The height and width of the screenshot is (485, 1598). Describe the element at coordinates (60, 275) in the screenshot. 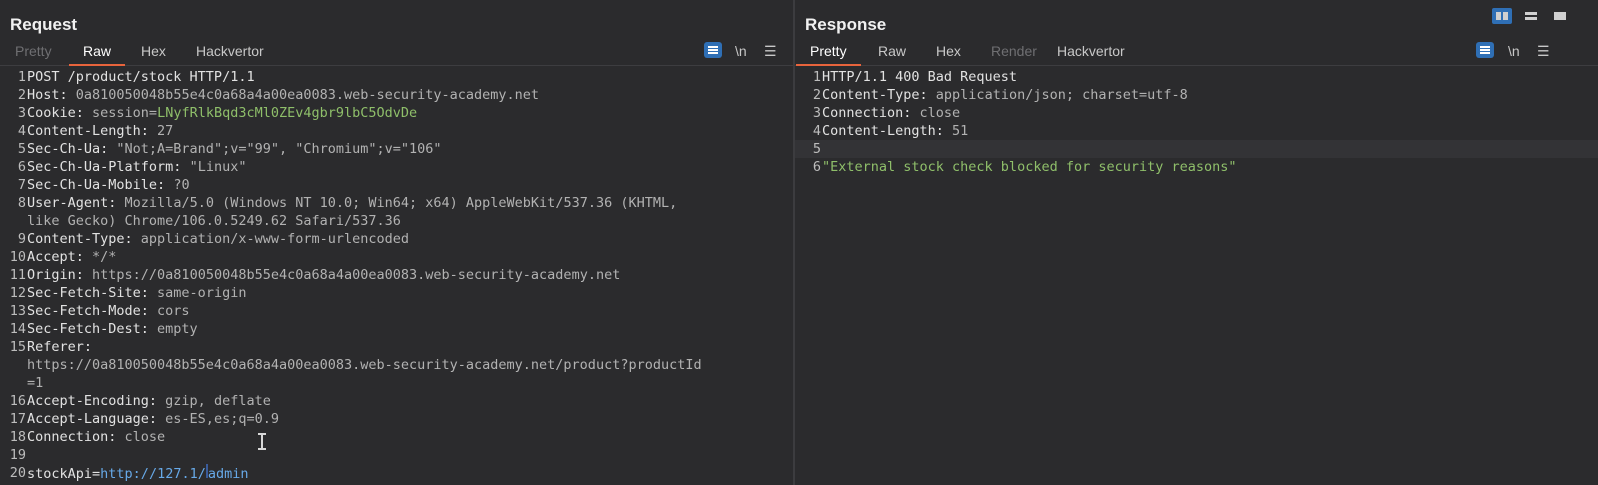

I see `header-name: Origin:` at that location.